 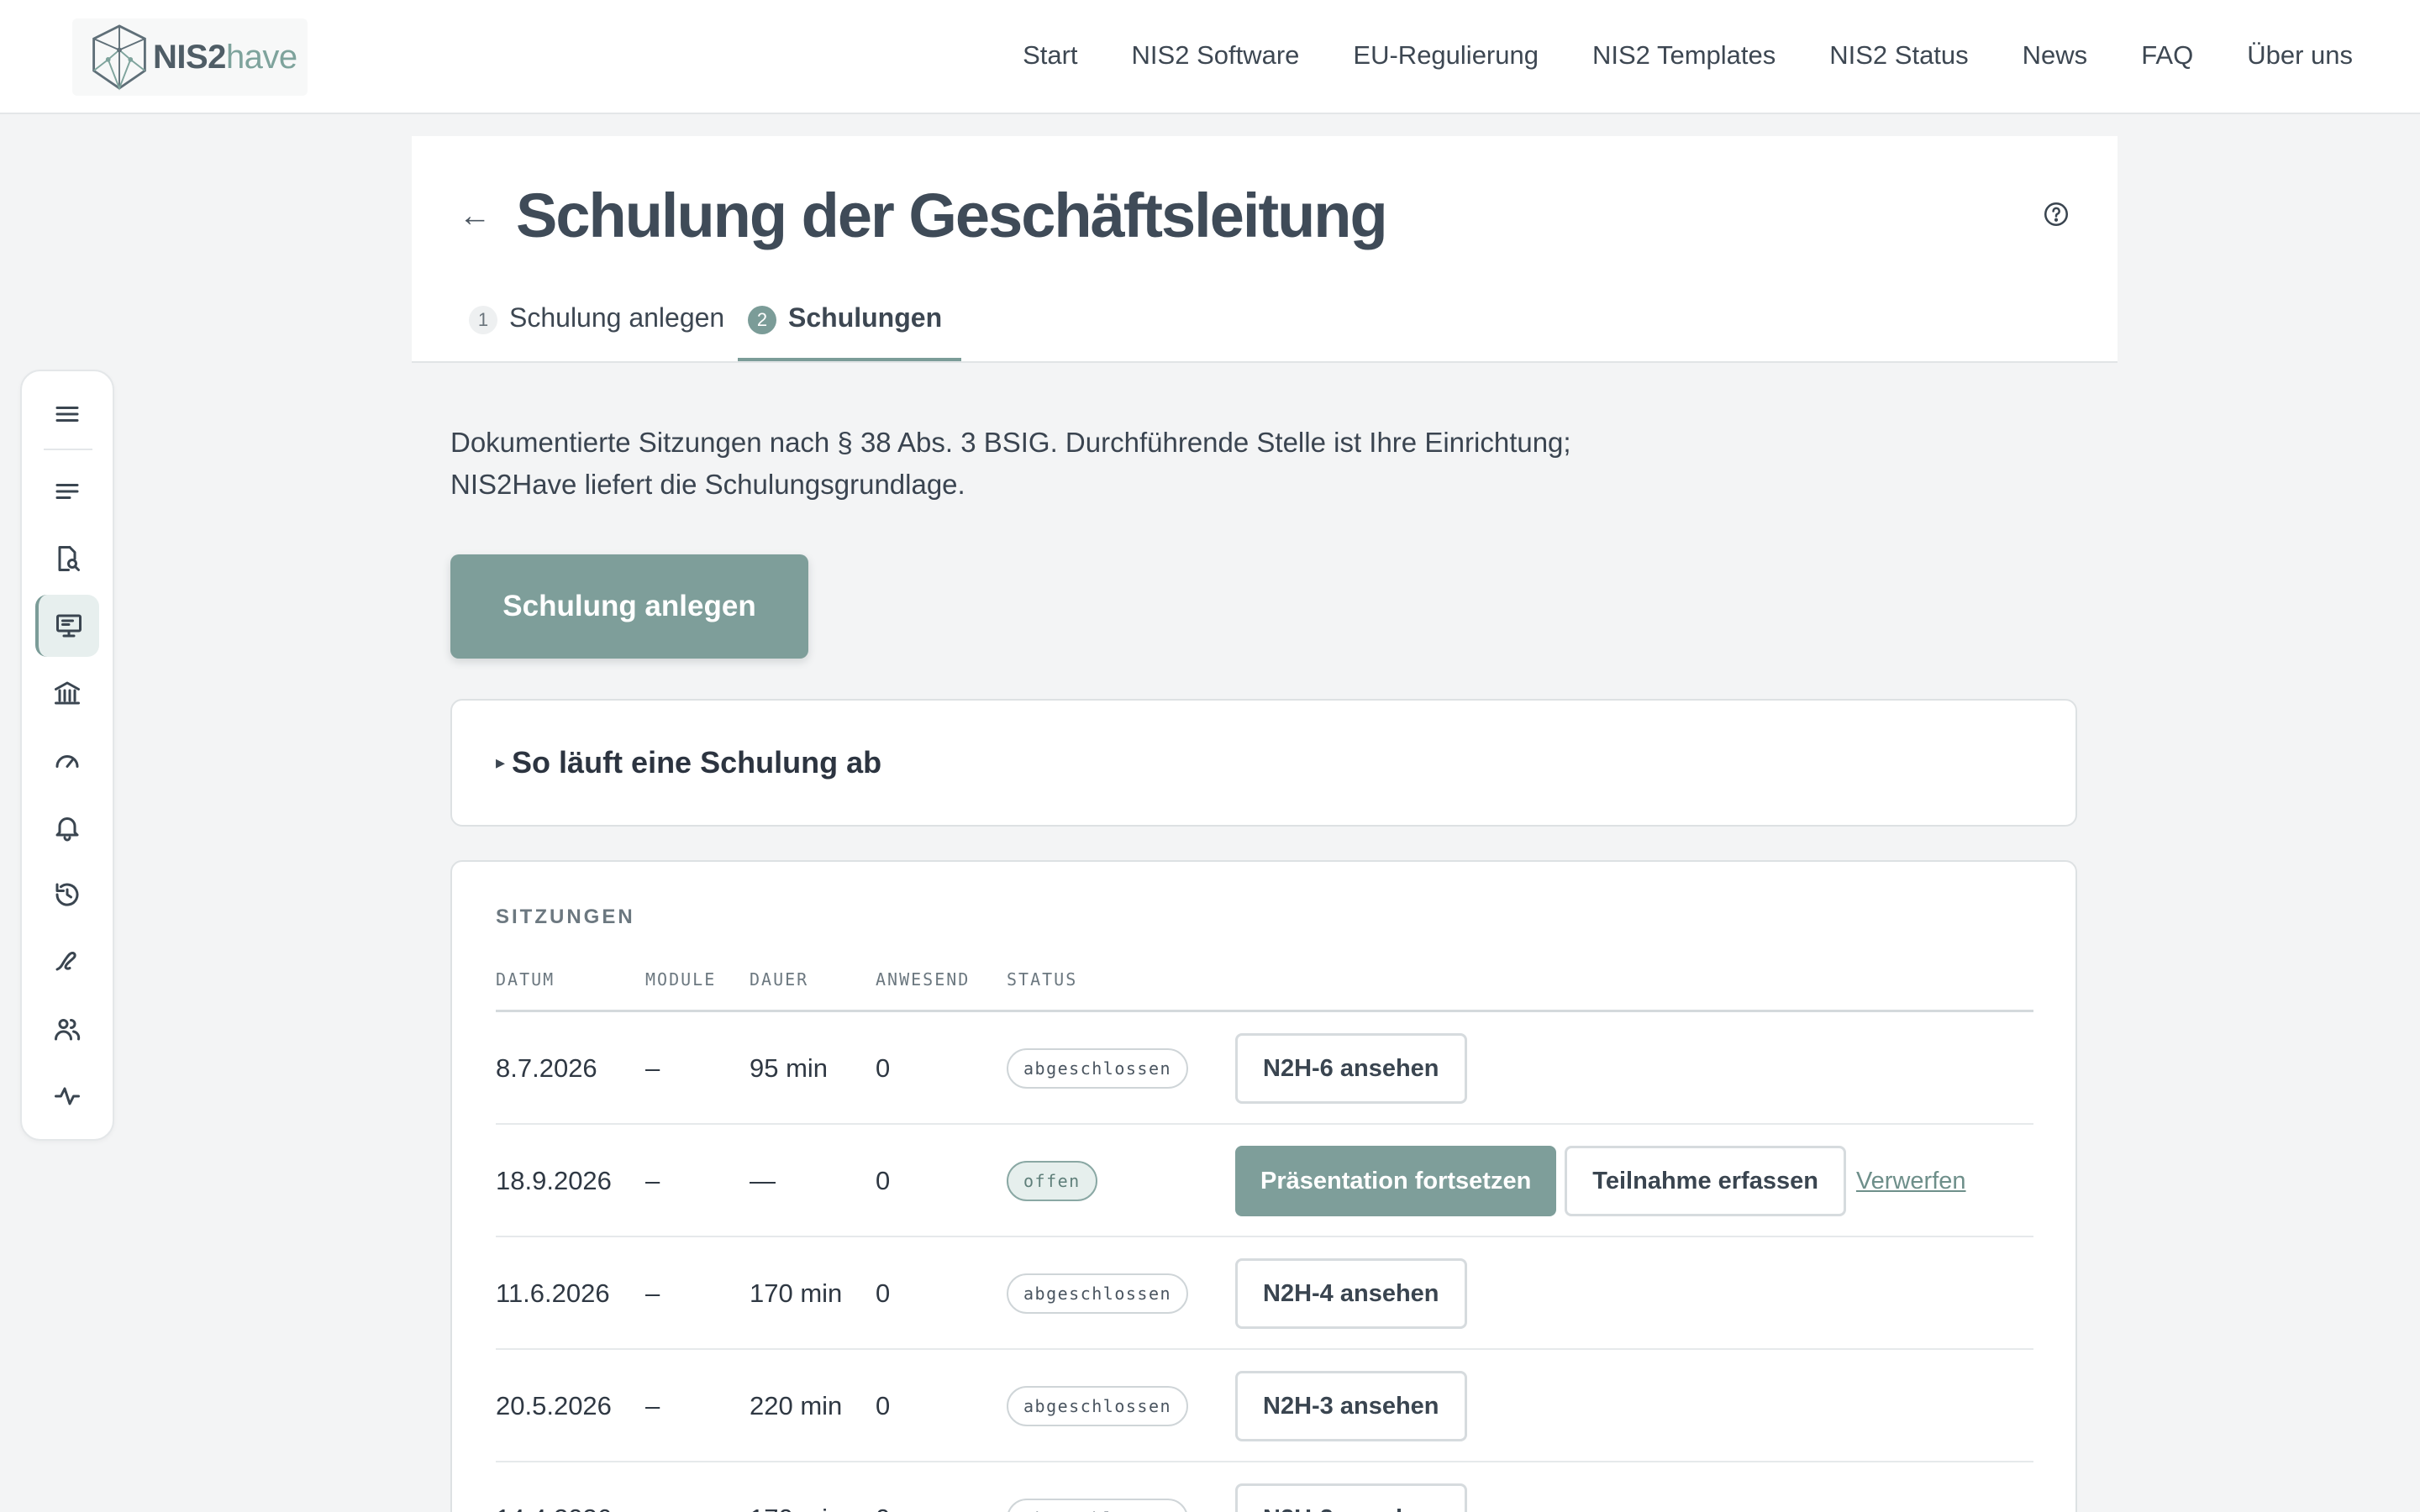 I want to click on nav-ueber-uns: Über uns, so click(x=2300, y=55).